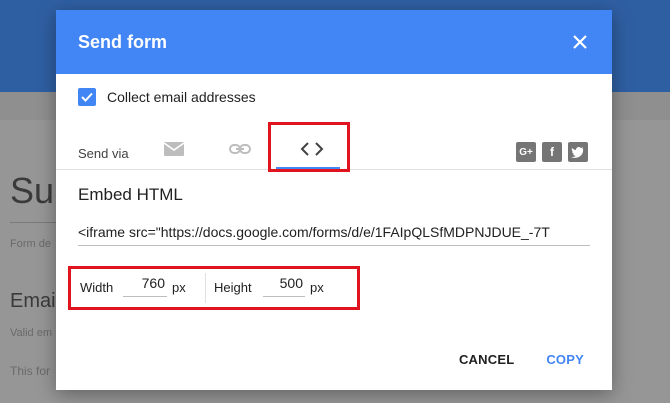 Image resolution: width=670 pixels, height=403 pixels. I want to click on background-email-heading: Email, so click(35, 301).